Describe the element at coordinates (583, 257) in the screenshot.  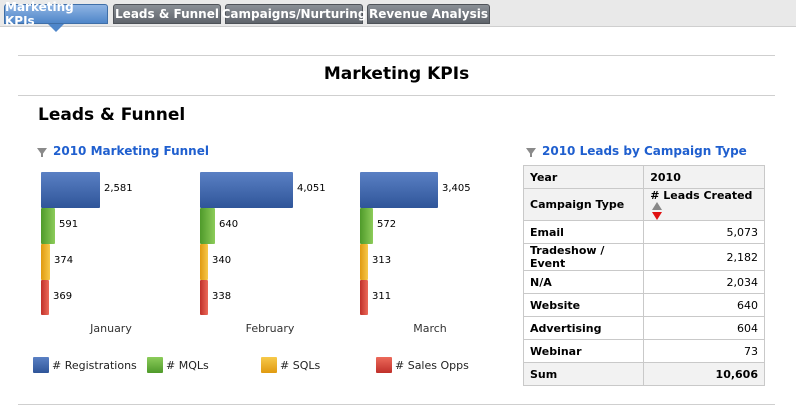
I see `campaign-type-cell: Tradeshow / Event` at that location.